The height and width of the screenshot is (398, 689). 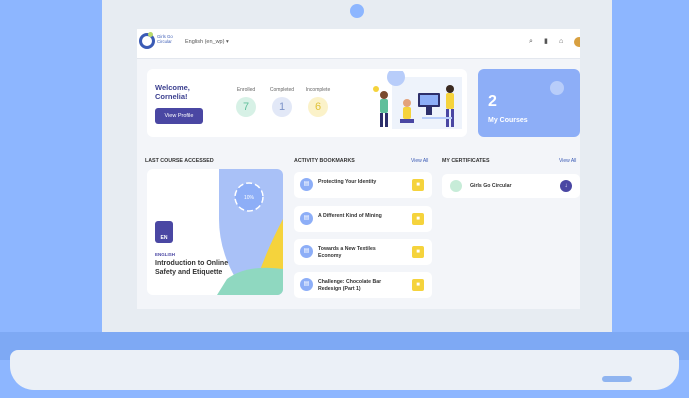 I want to click on download-icon: ↓, so click(x=566, y=186).